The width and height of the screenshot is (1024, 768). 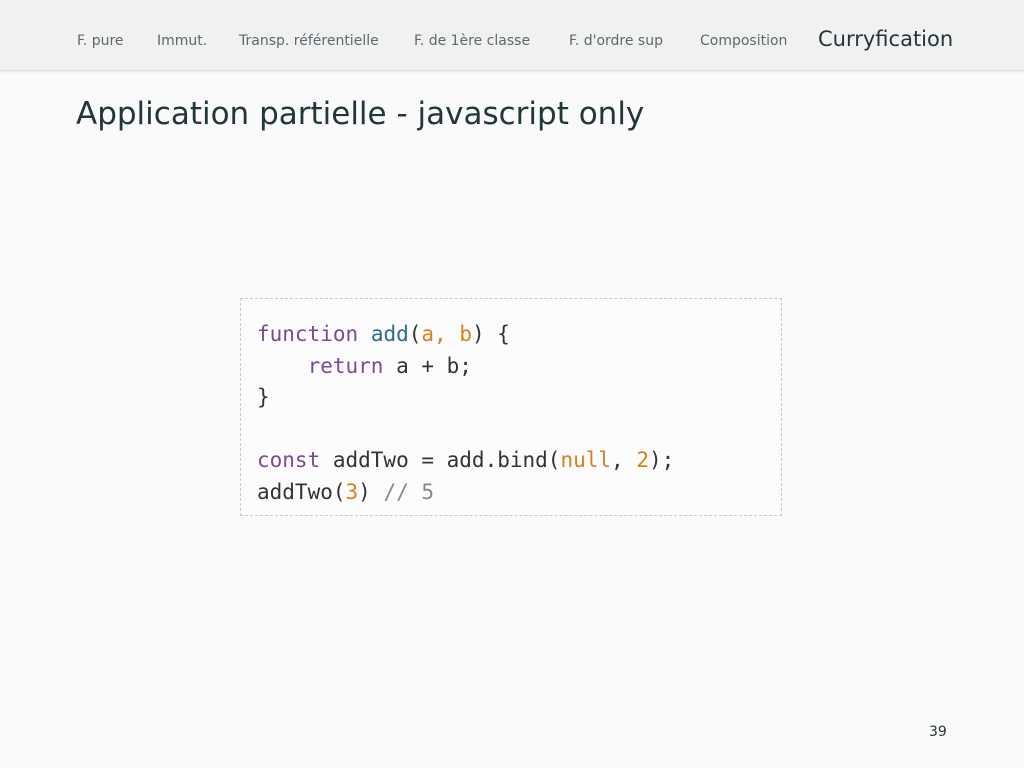 I want to click on literal-two: 2, so click(x=642, y=460).